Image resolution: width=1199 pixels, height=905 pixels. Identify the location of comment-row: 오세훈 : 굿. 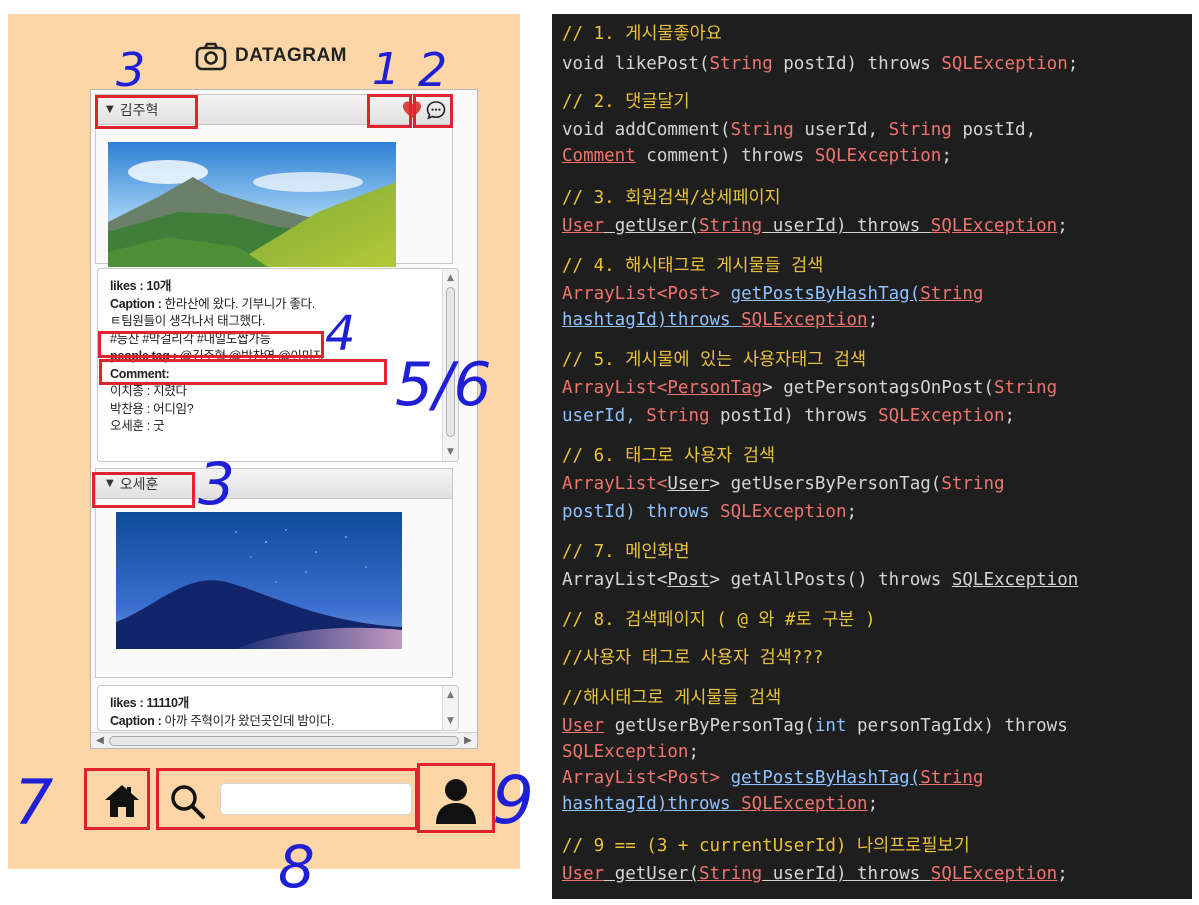
(137, 426).